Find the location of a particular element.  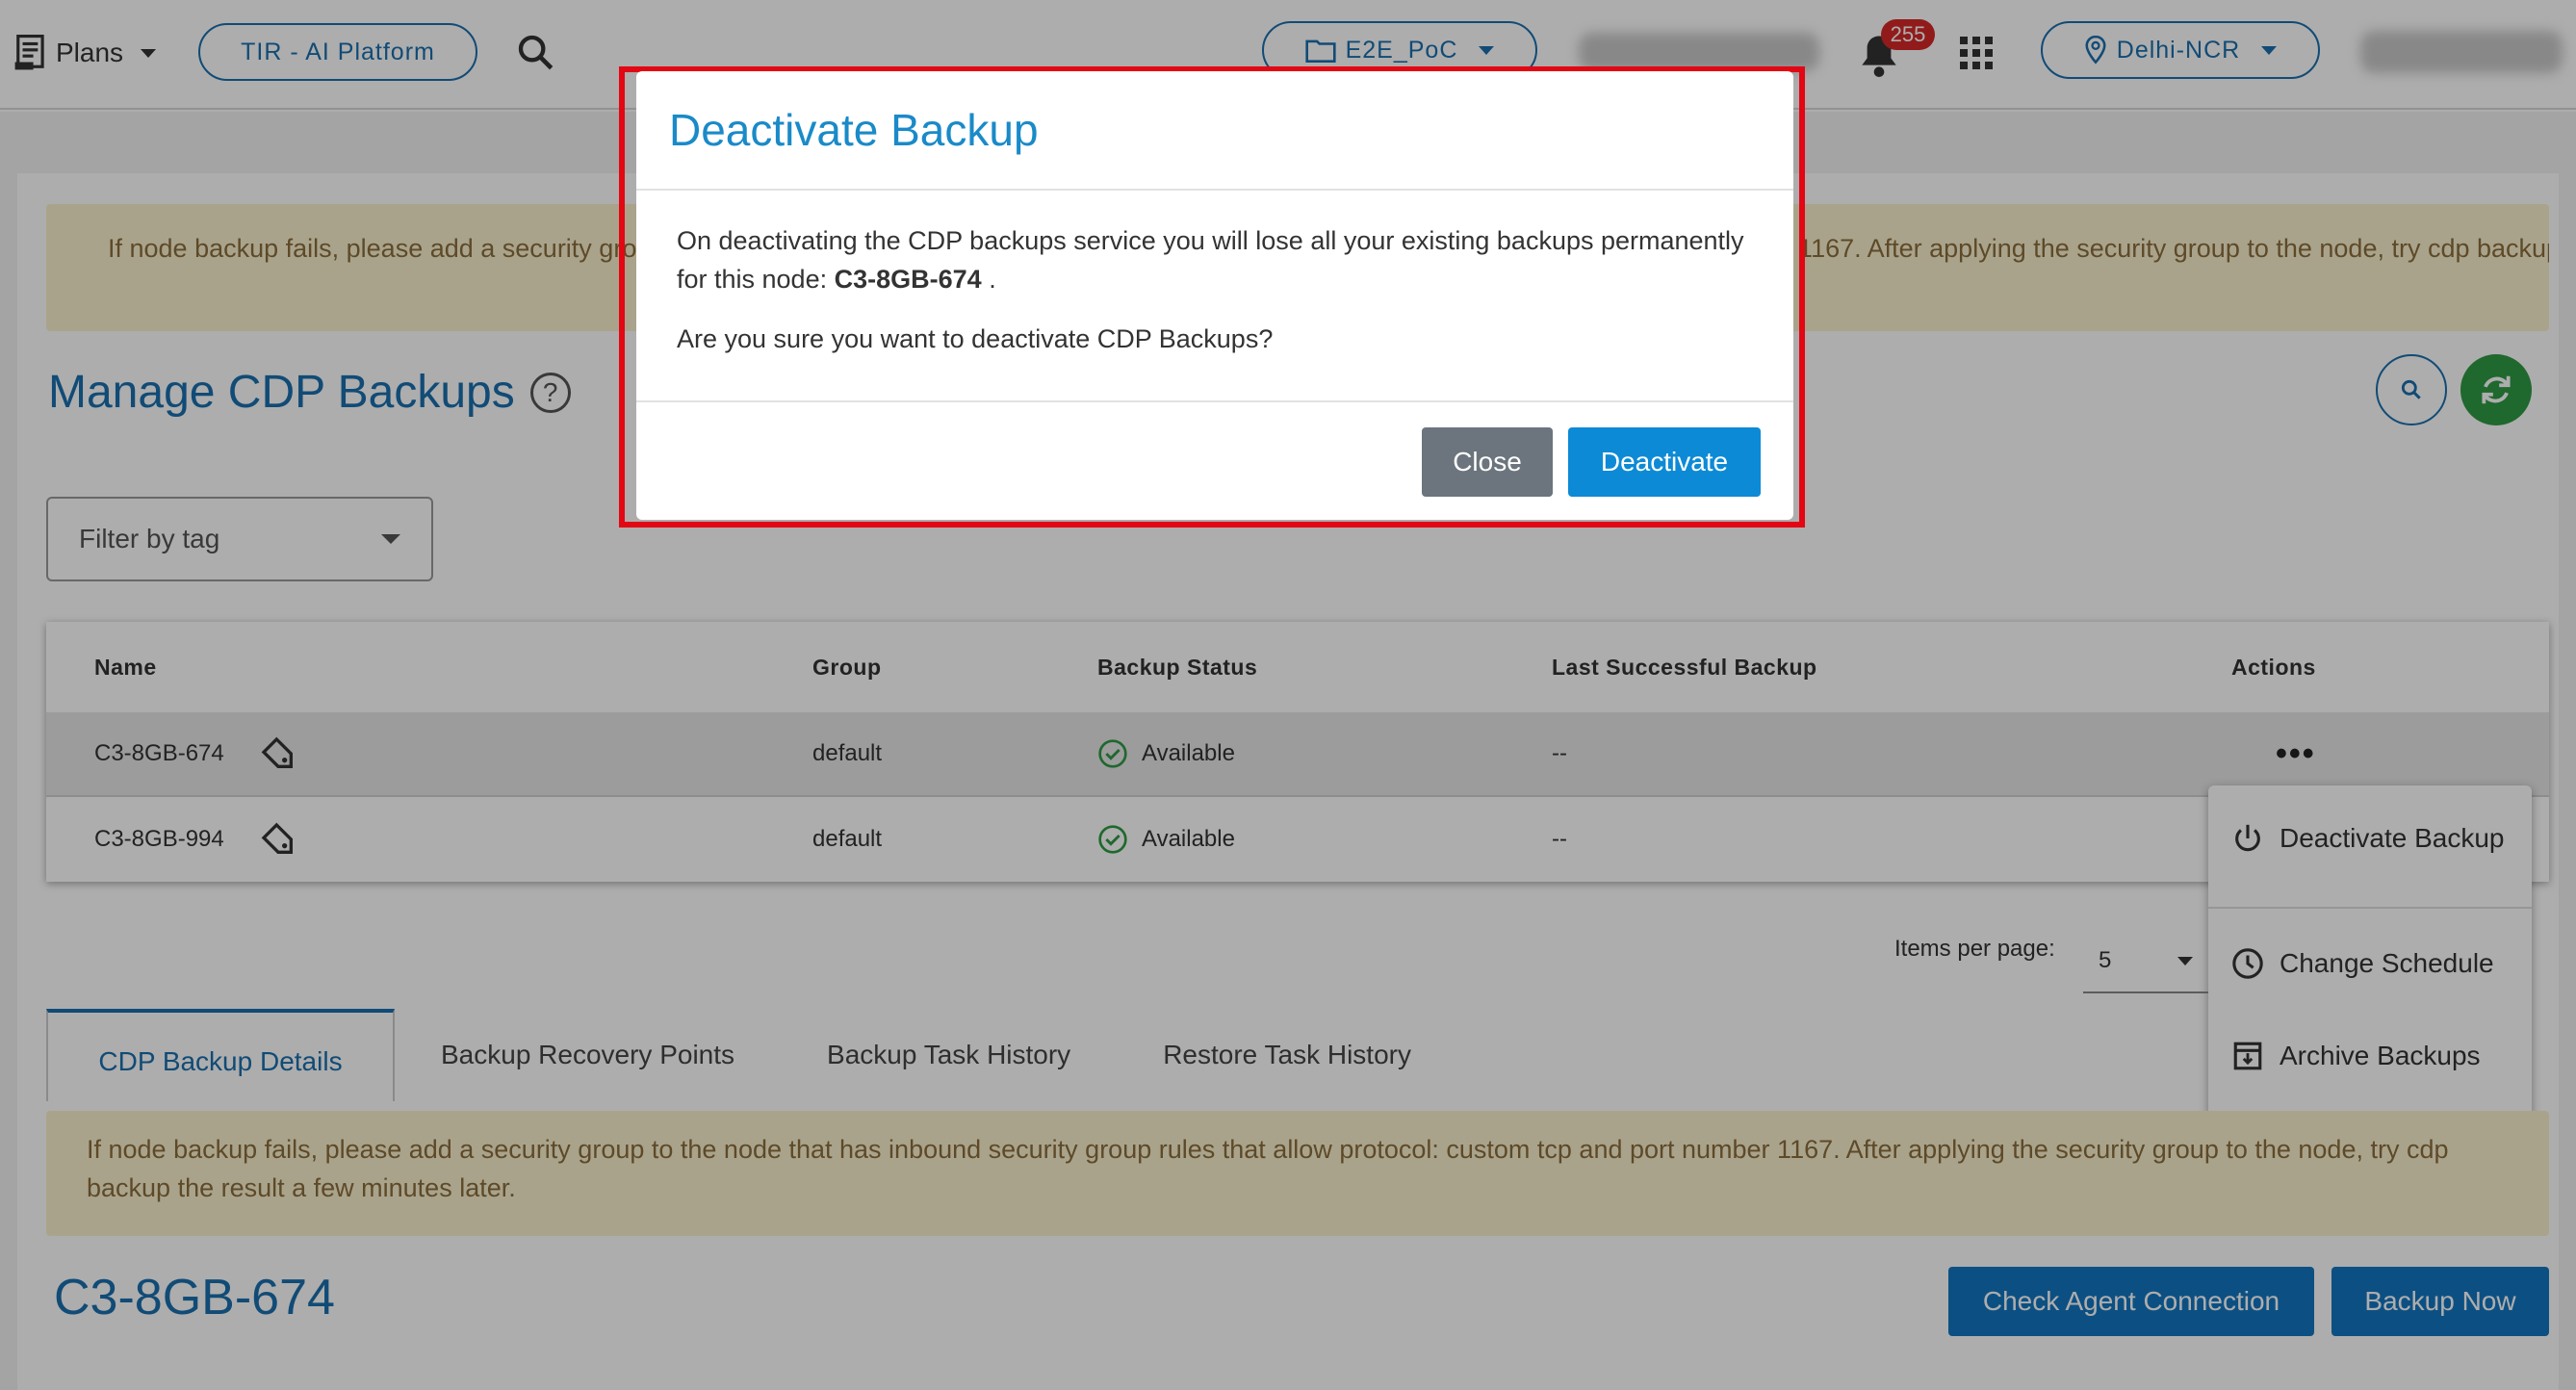

close-button: Close is located at coordinates (1488, 462).